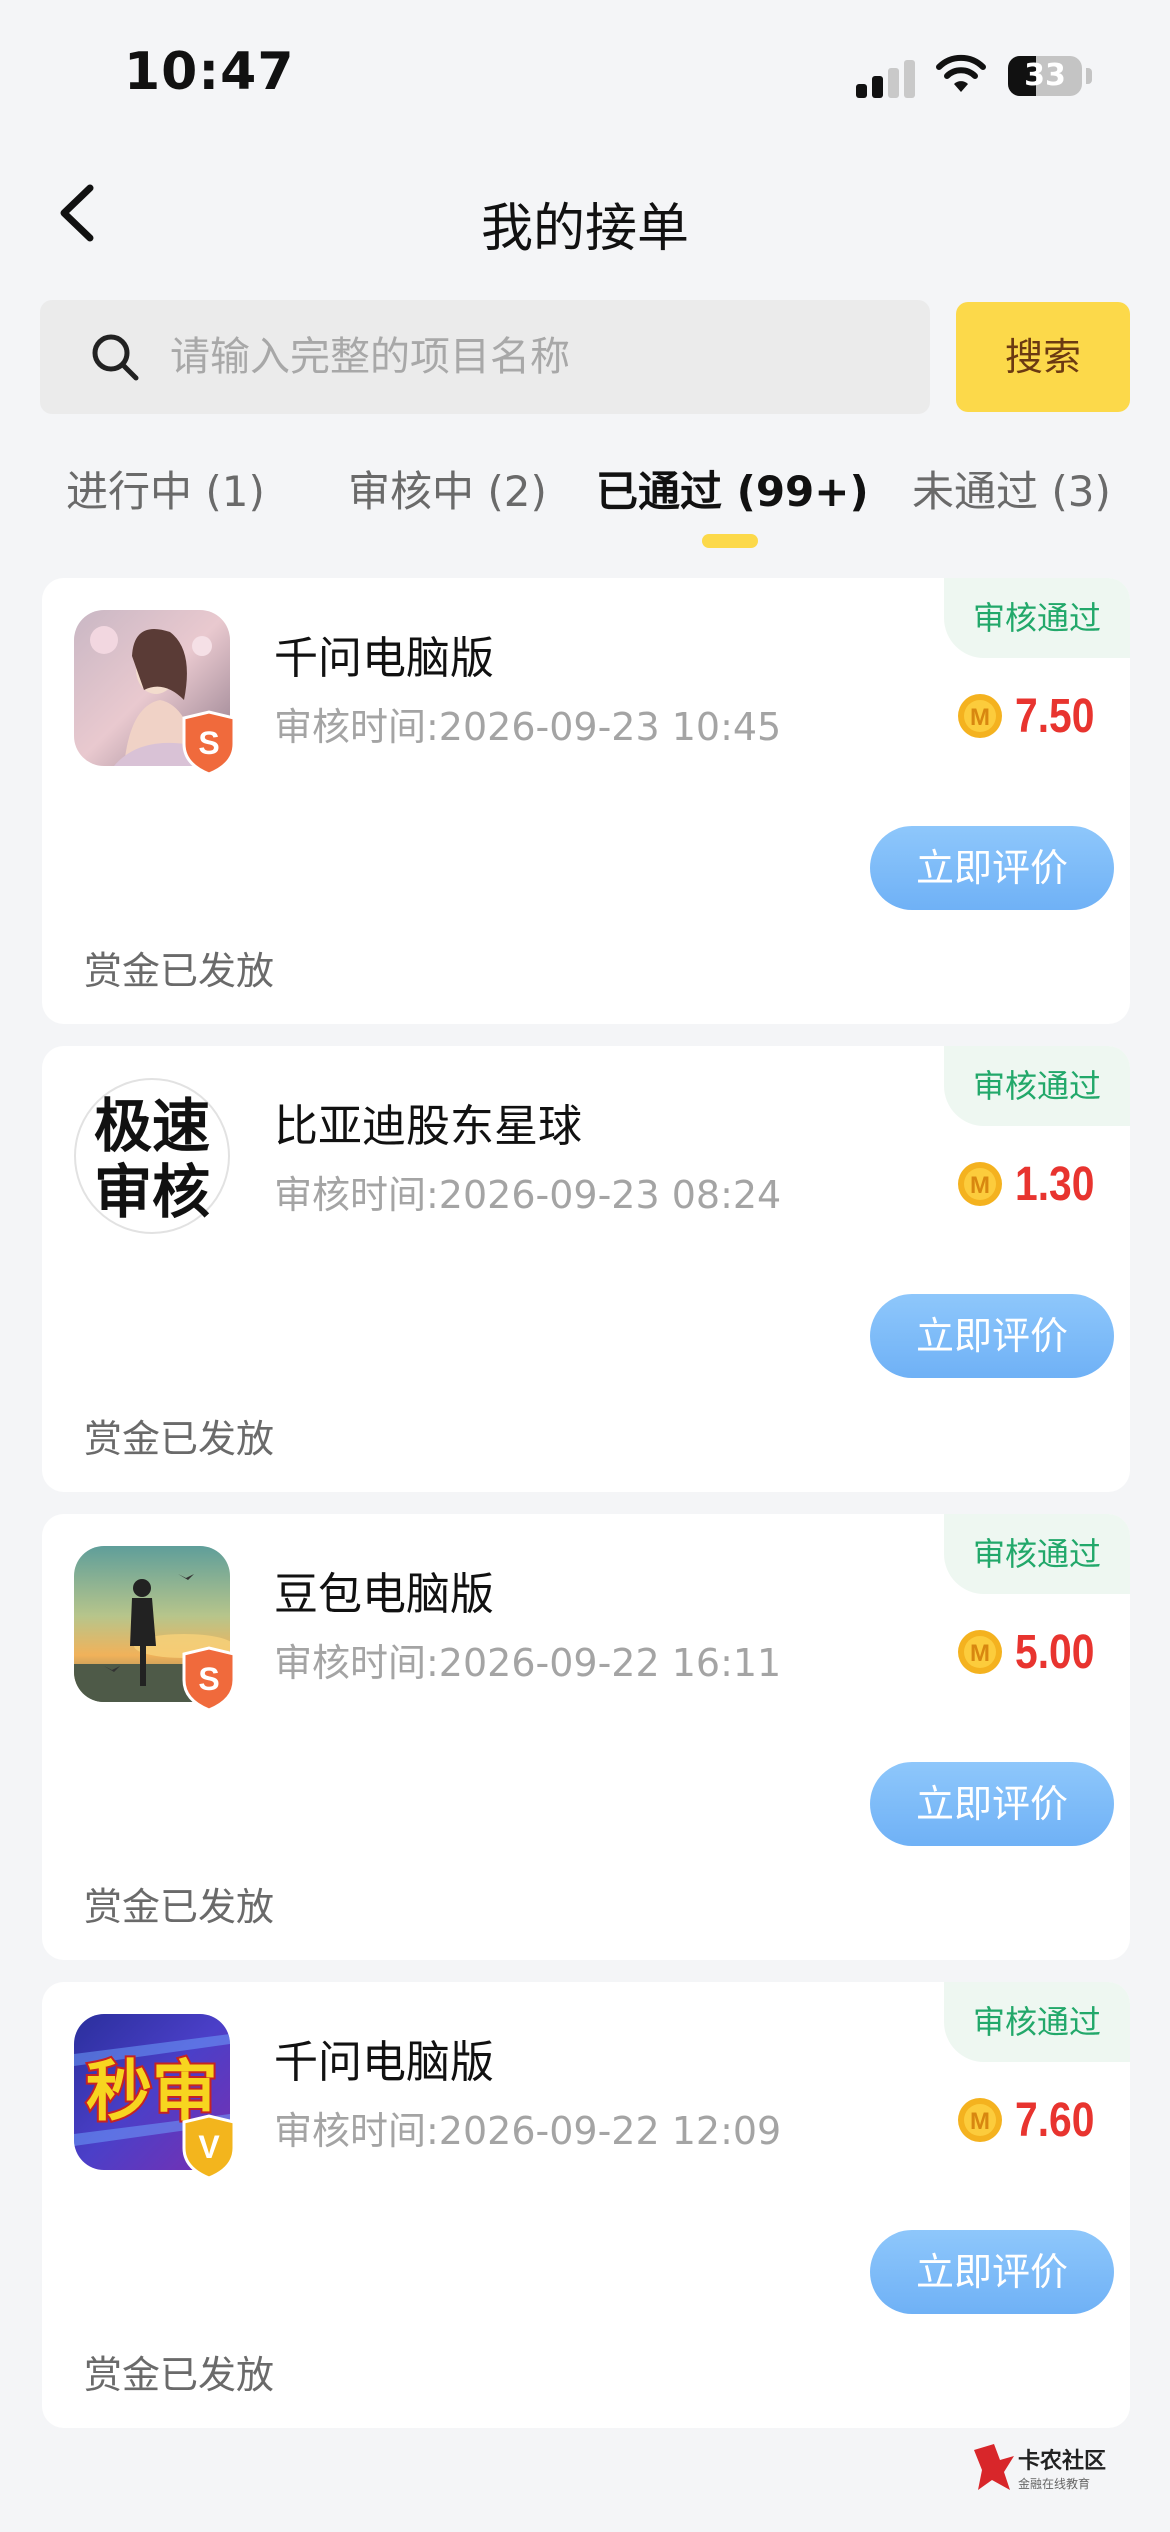 This screenshot has height=2532, width=1170. Describe the element at coordinates (1011, 488) in the screenshot. I see `tab-rejected: 未通过 (3)` at that location.